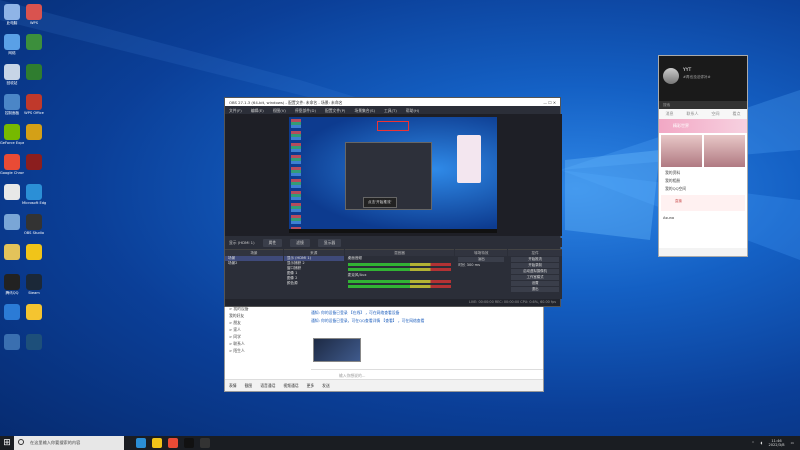 The width and height of the screenshot is (800, 450). What do you see at coordinates (305, 110) in the screenshot?
I see `menu-item: 停靠部件(D)` at bounding box center [305, 110].